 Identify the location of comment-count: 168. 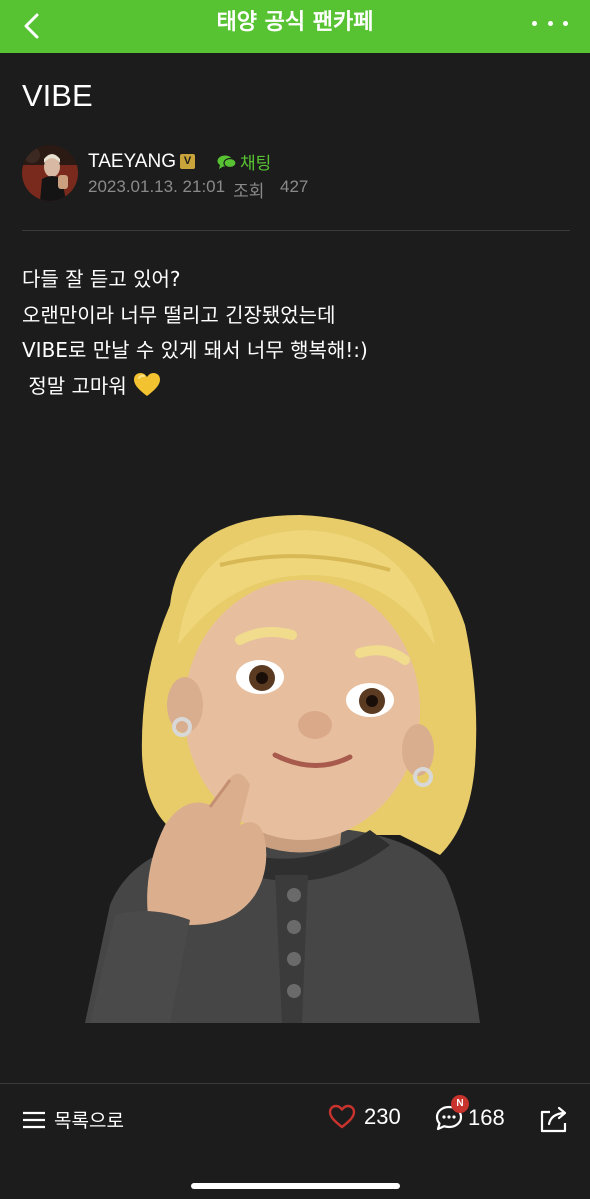
(486, 1117).